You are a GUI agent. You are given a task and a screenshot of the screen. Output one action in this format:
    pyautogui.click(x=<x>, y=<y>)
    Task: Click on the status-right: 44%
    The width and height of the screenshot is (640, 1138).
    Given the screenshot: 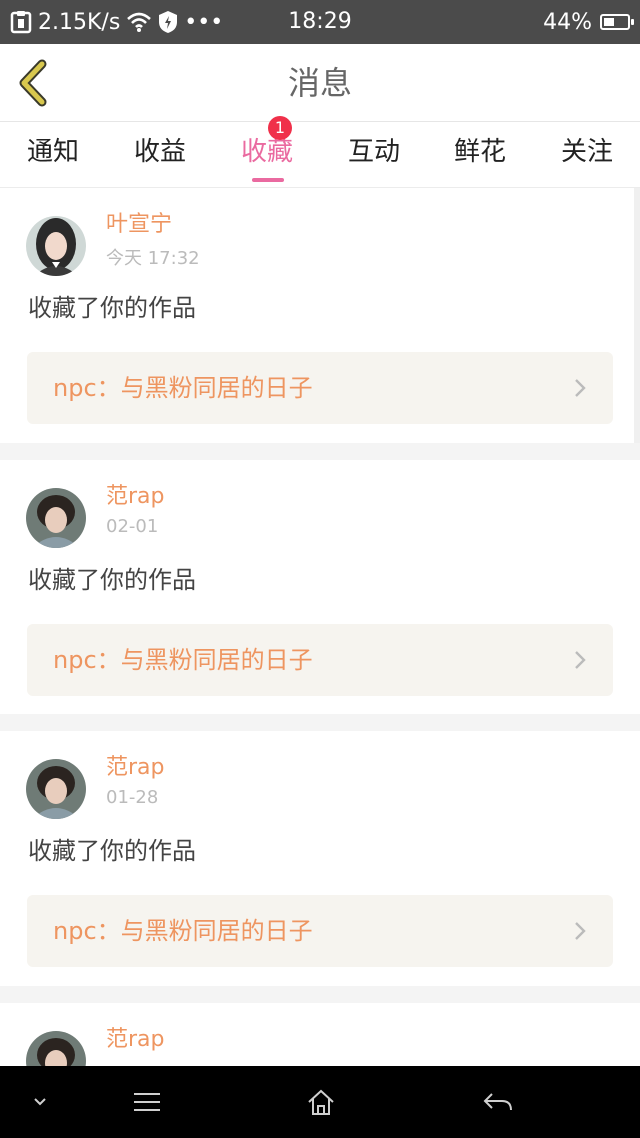 What is the action you would take?
    pyautogui.click(x=588, y=22)
    